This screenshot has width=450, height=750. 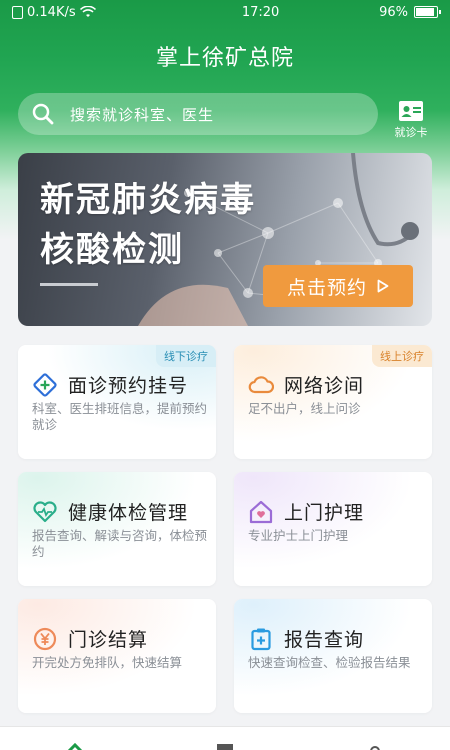 I want to click on tile-desc: 专业护士上门护理, so click(x=298, y=535).